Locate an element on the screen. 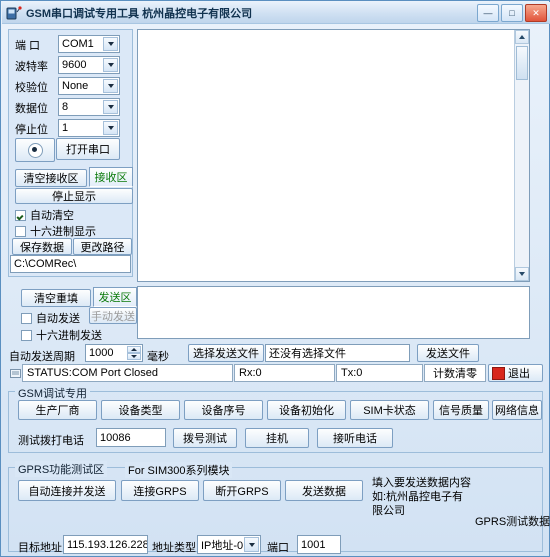 This screenshot has width=550, height=557. maximize-button: □ is located at coordinates (512, 13).